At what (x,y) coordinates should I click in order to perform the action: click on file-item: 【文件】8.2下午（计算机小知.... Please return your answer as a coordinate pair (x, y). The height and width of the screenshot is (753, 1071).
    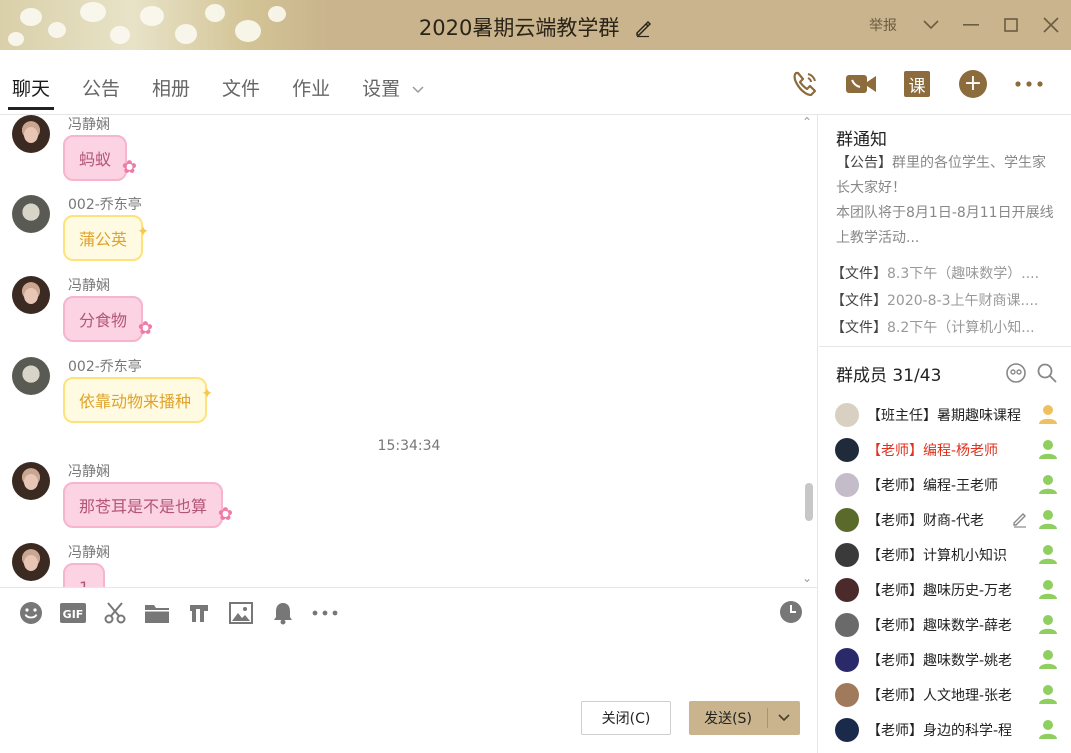
    Looking at the image, I should click on (947, 328).